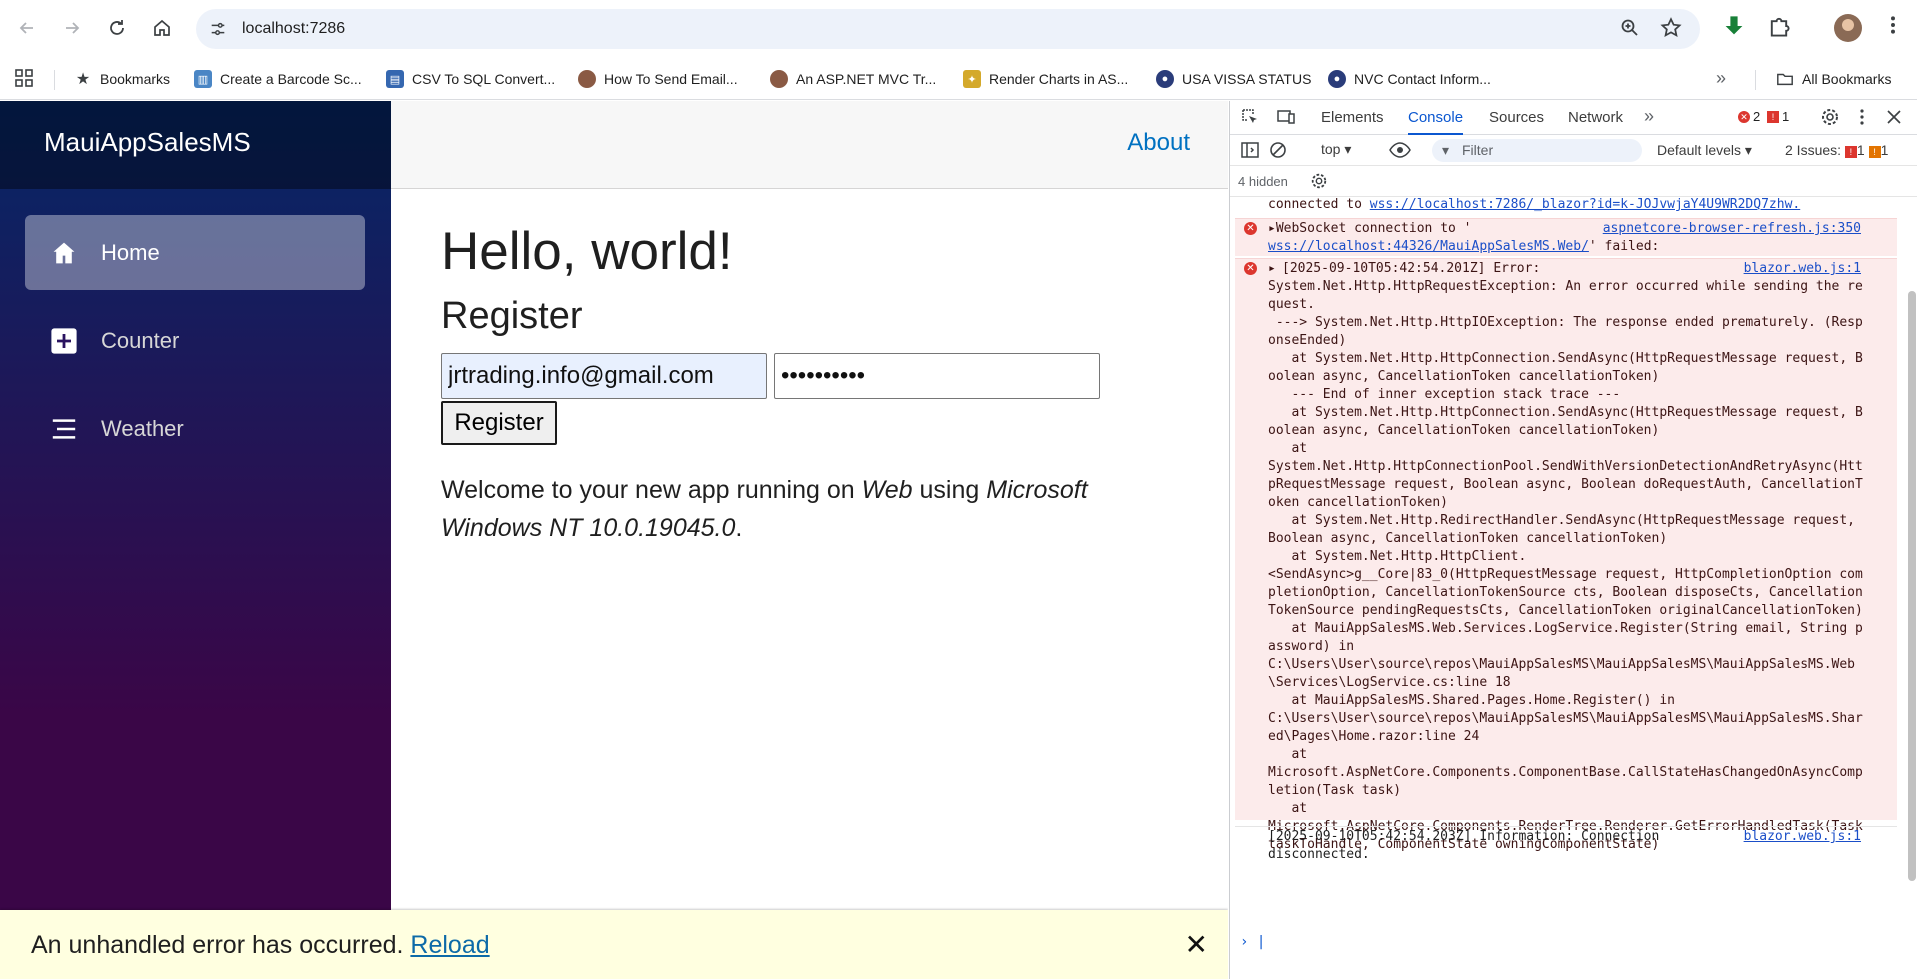  I want to click on profile-avatar, so click(1848, 28).